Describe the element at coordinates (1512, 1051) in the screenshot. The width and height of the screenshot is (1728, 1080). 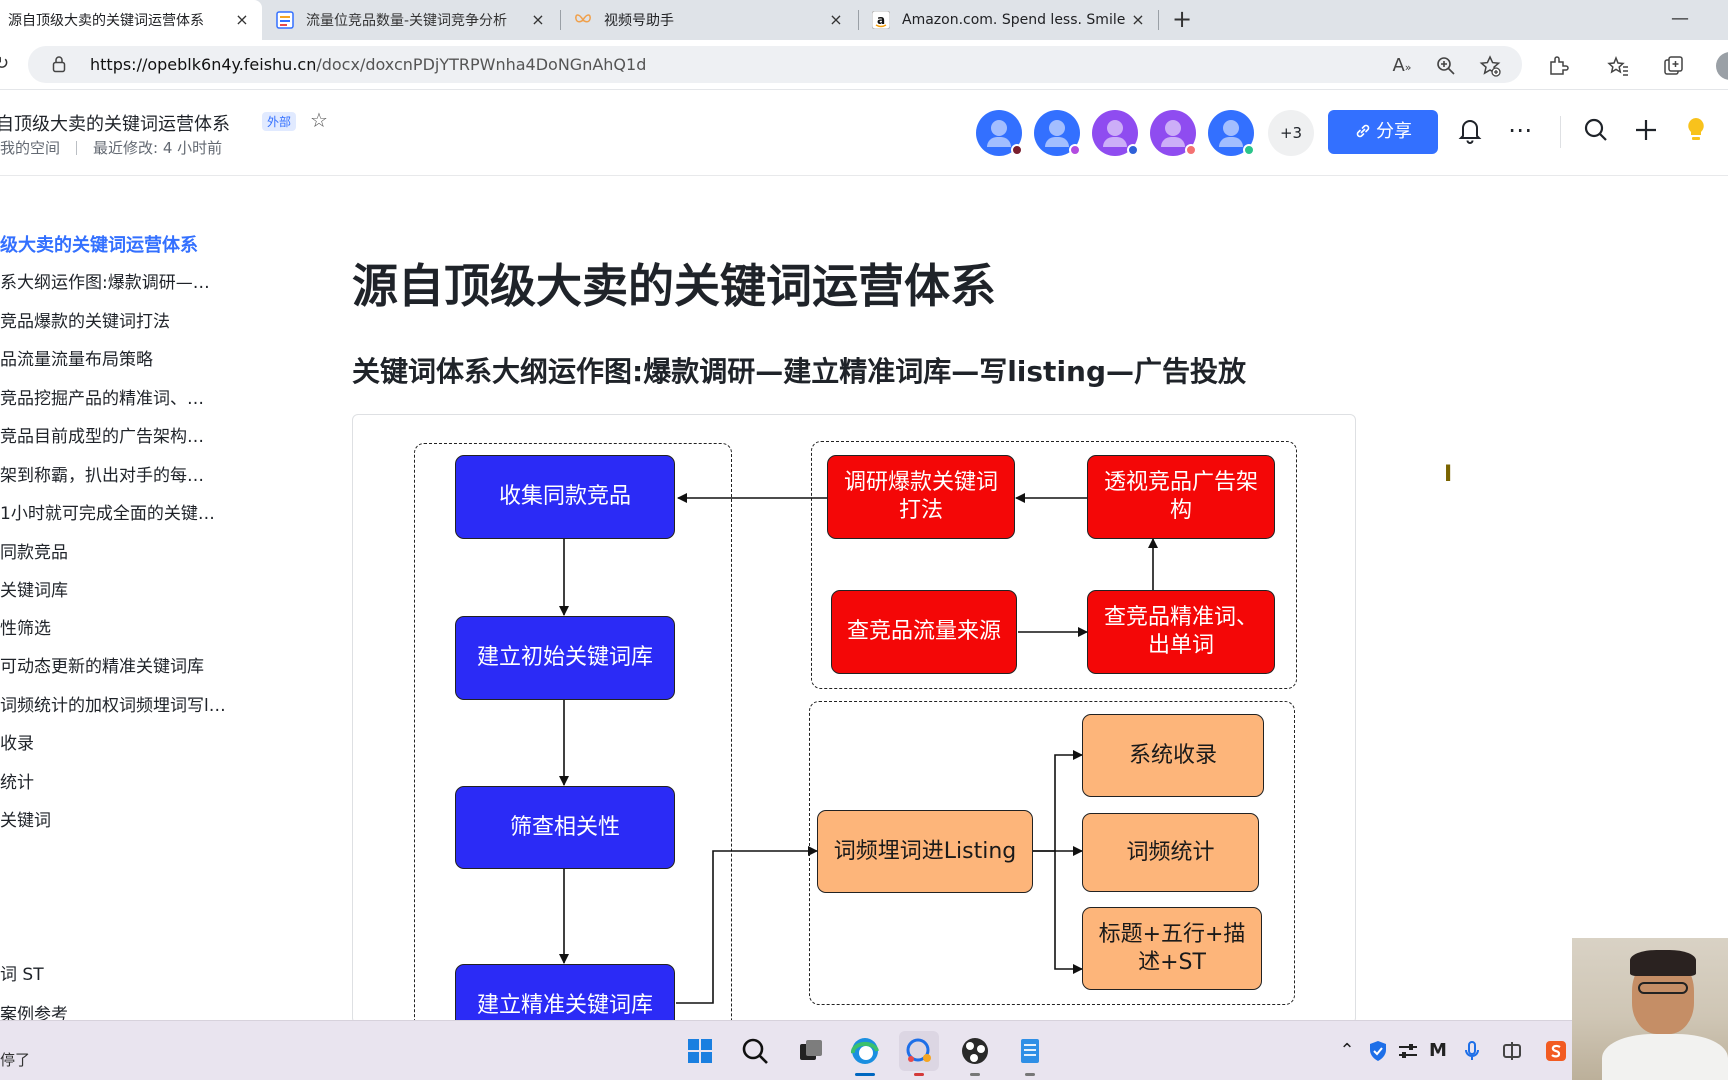
I see `language-switch-icon` at that location.